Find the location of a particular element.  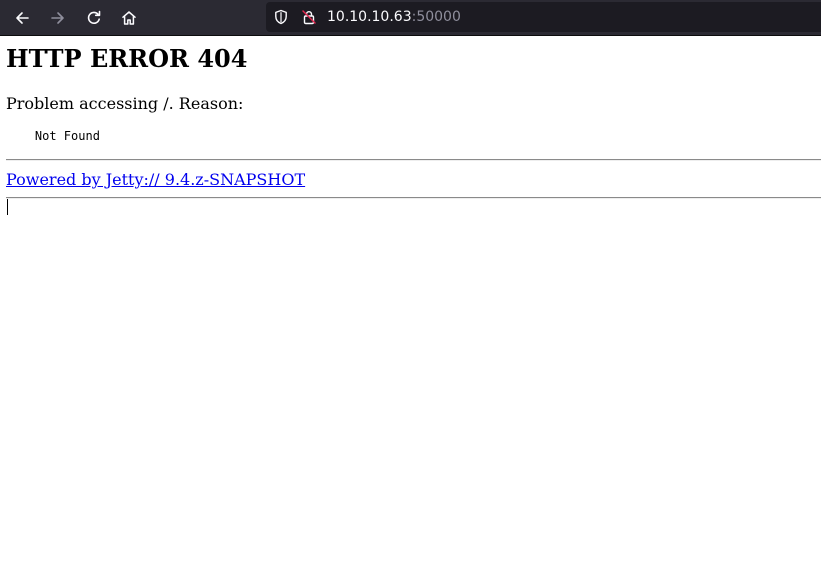

home-button is located at coordinates (129, 18).